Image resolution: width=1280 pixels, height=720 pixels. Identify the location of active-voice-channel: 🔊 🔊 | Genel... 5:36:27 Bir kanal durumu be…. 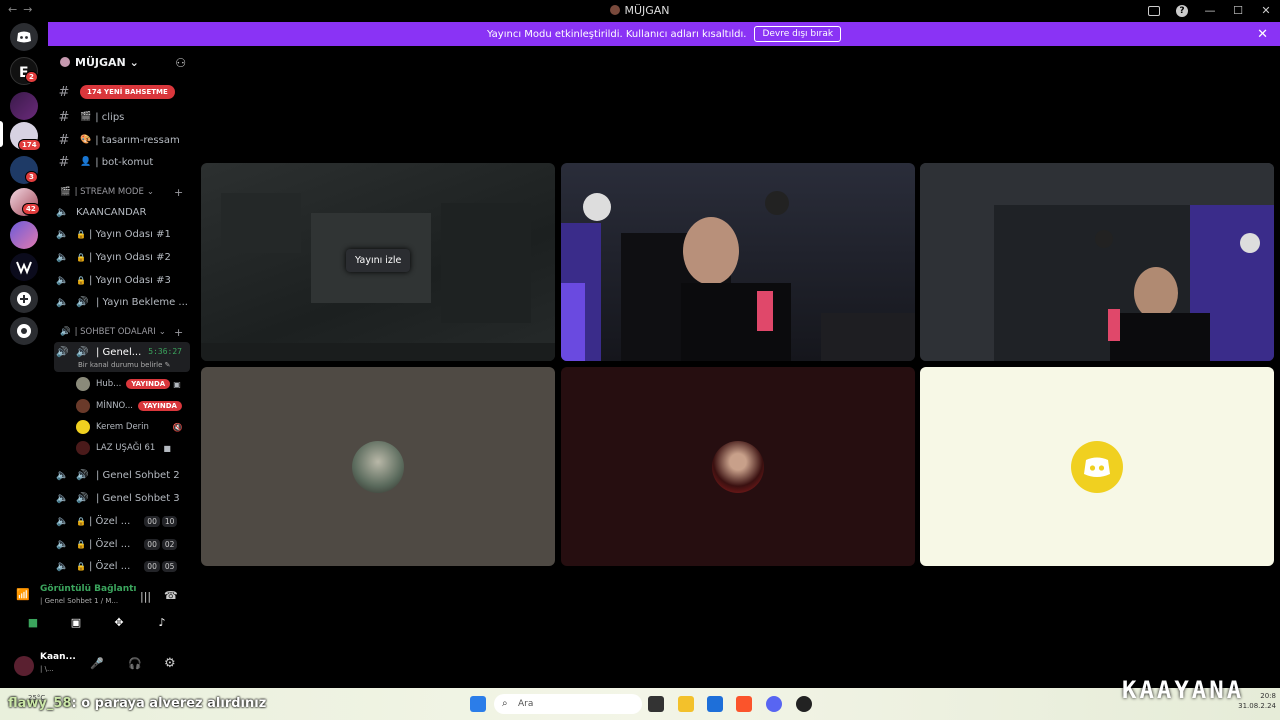
(122, 357).